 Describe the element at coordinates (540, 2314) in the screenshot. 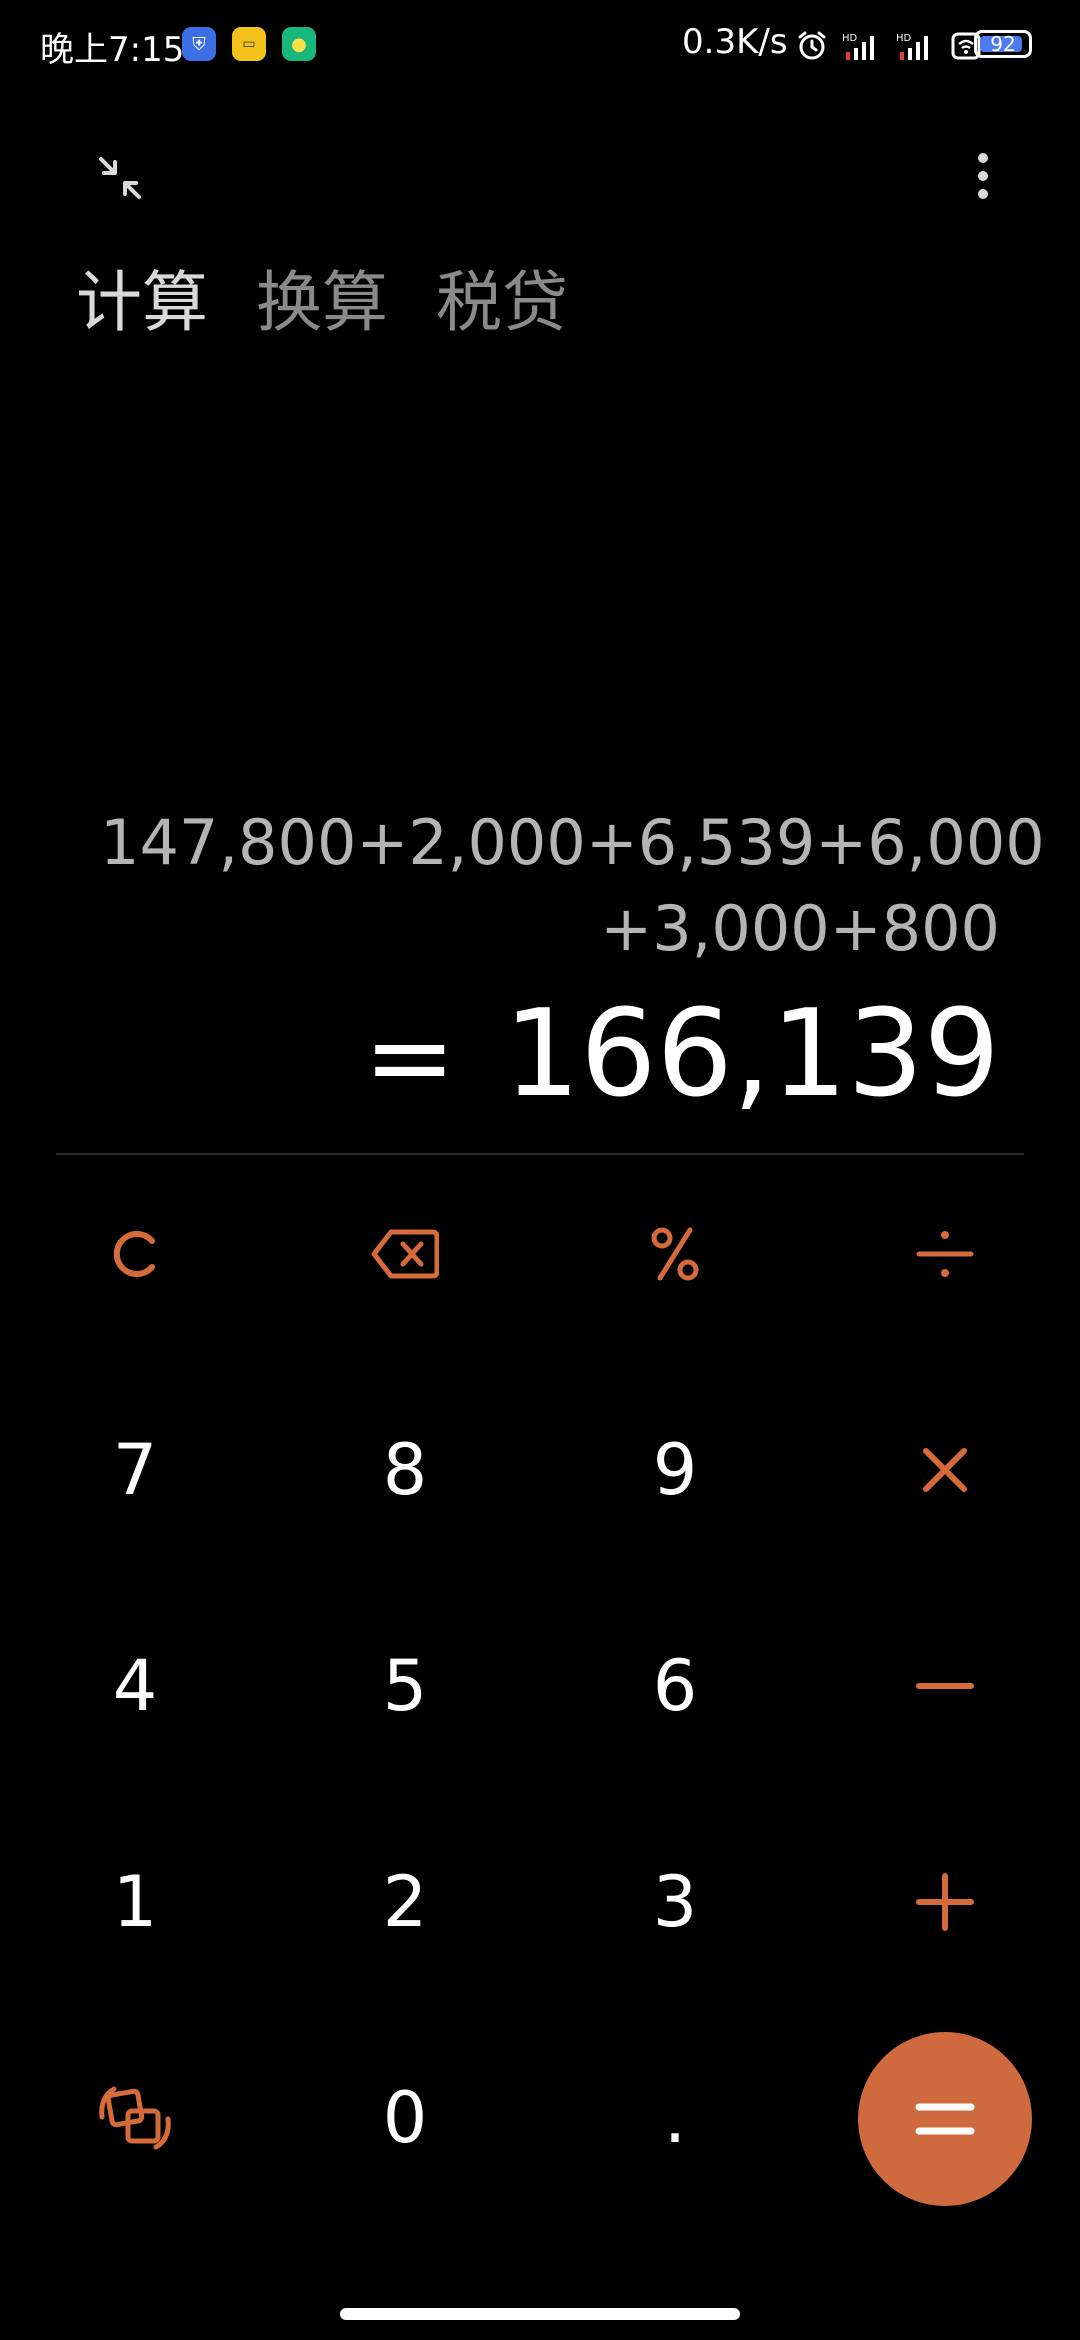

I see `home-indicator` at that location.